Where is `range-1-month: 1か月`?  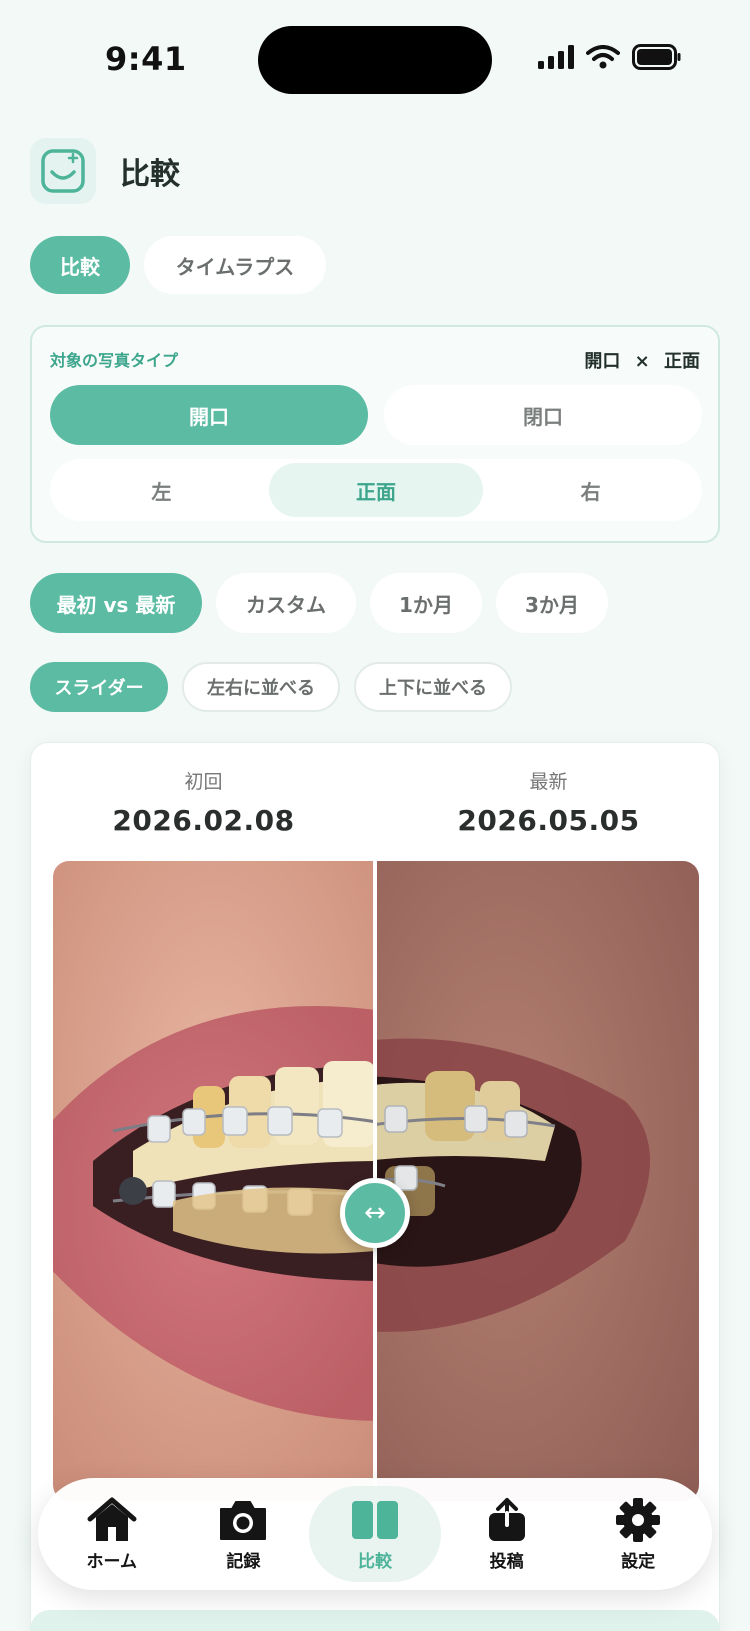 range-1-month: 1か月 is located at coordinates (426, 603).